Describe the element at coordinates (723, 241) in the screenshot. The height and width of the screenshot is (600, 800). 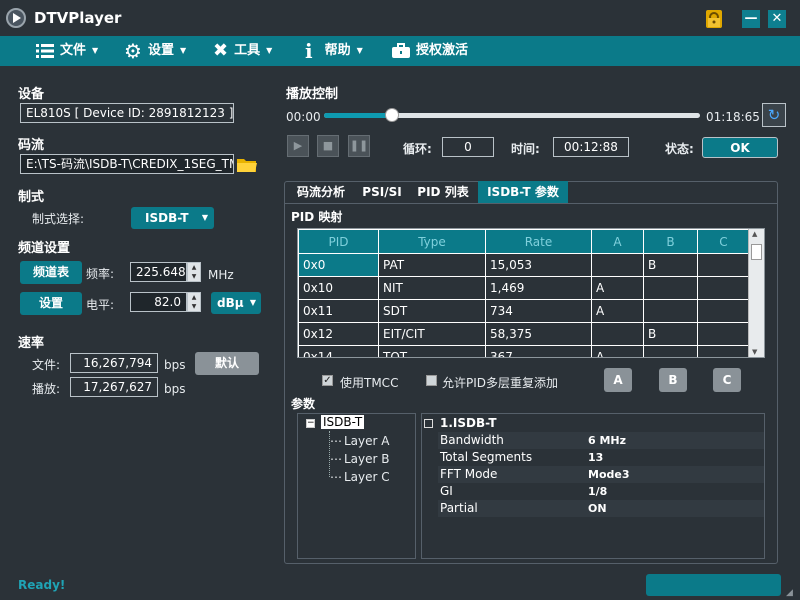
I see `column-header: C` at that location.